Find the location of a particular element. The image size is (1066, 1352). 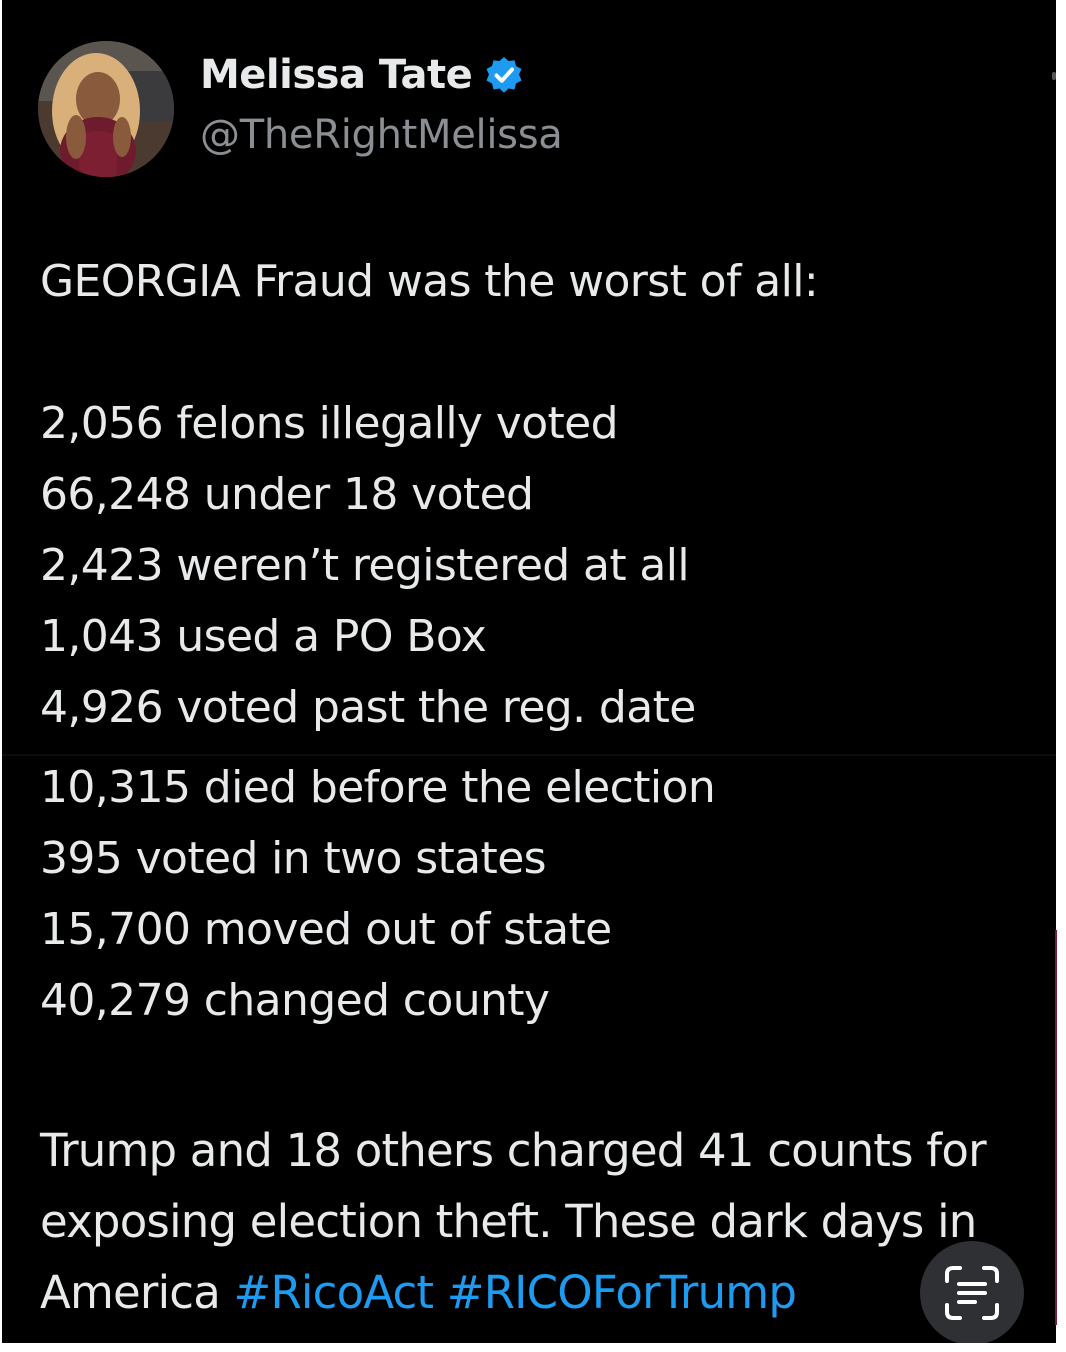

author-handle: @TheRightMelissa is located at coordinates (381, 135).